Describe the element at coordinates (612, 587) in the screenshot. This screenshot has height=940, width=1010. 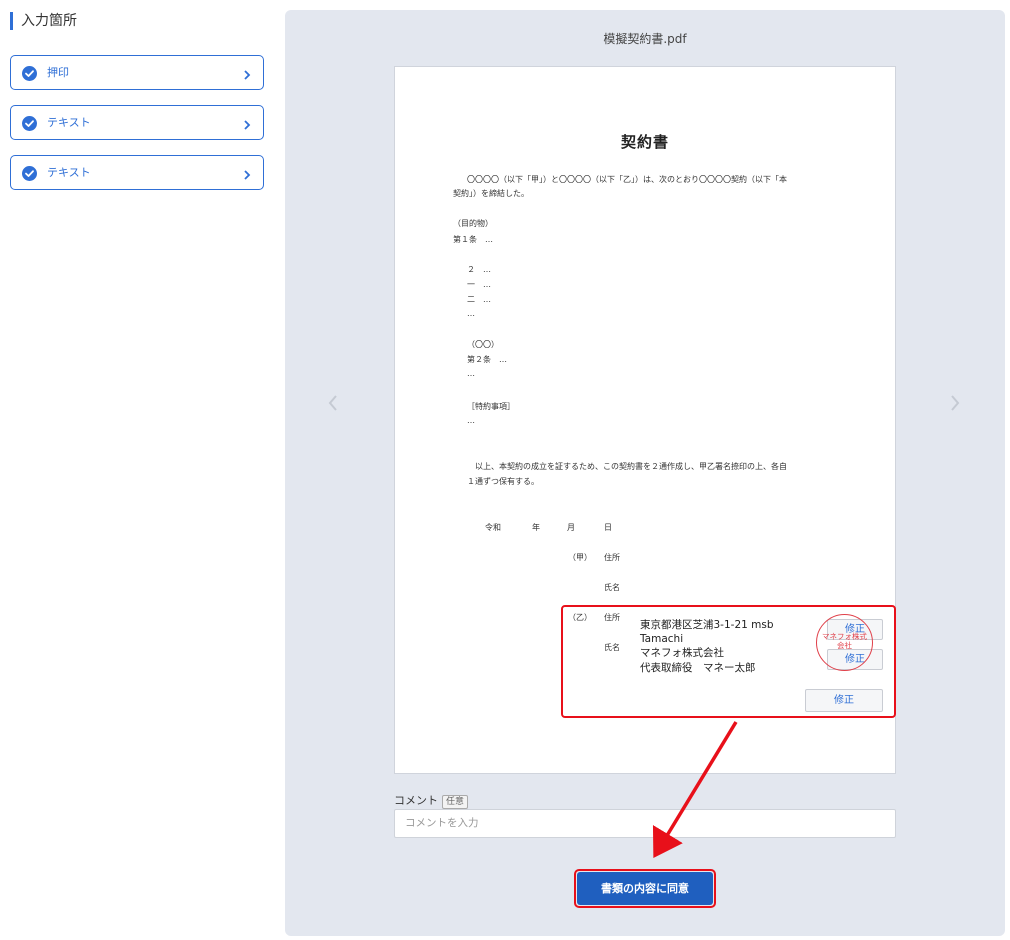
I see `party-a-name-label: 氏名` at that location.